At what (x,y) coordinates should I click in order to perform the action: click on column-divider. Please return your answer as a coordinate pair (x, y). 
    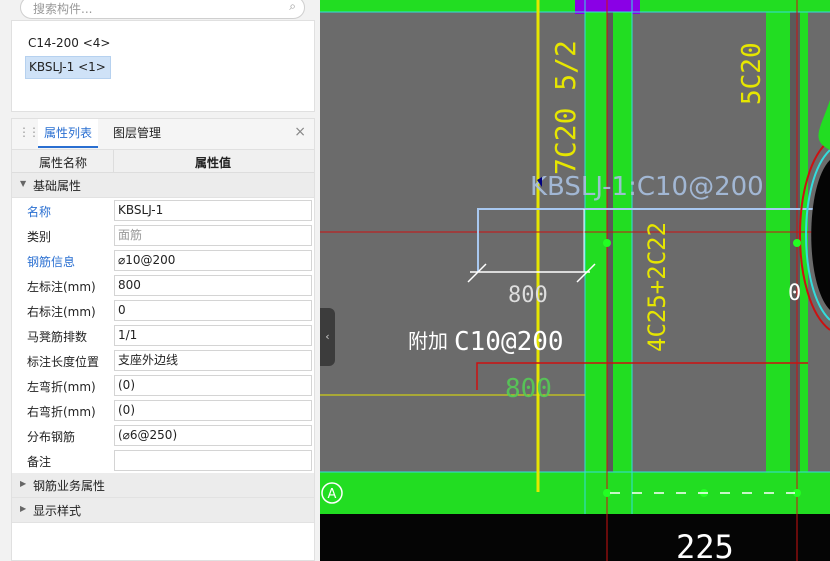
    Looking at the image, I should click on (113, 161).